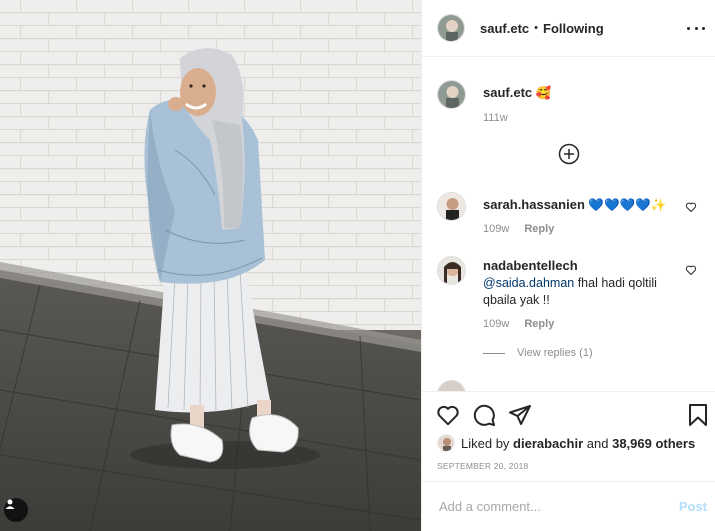  What do you see at coordinates (555, 353) in the screenshot?
I see `view-replies-label: View replies (1)` at bounding box center [555, 353].